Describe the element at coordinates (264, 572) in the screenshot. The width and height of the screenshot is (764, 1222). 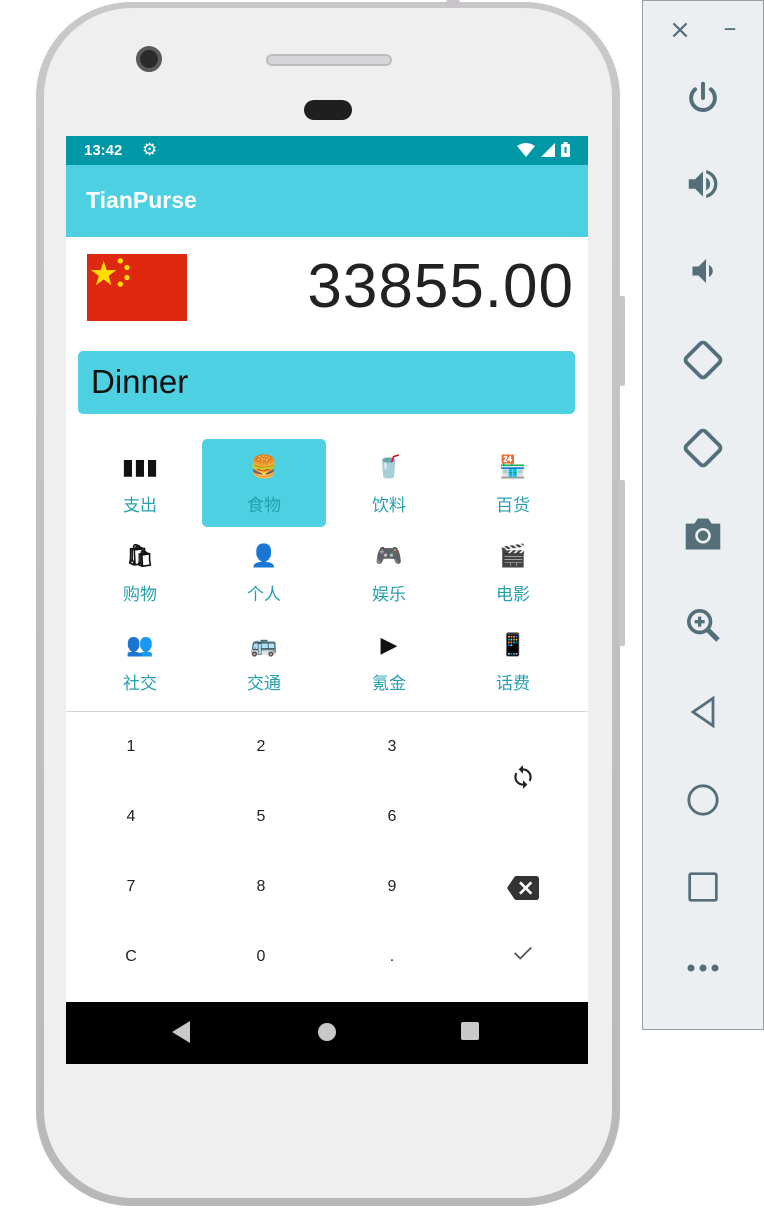
I see `category-person: 👤 个人` at that location.